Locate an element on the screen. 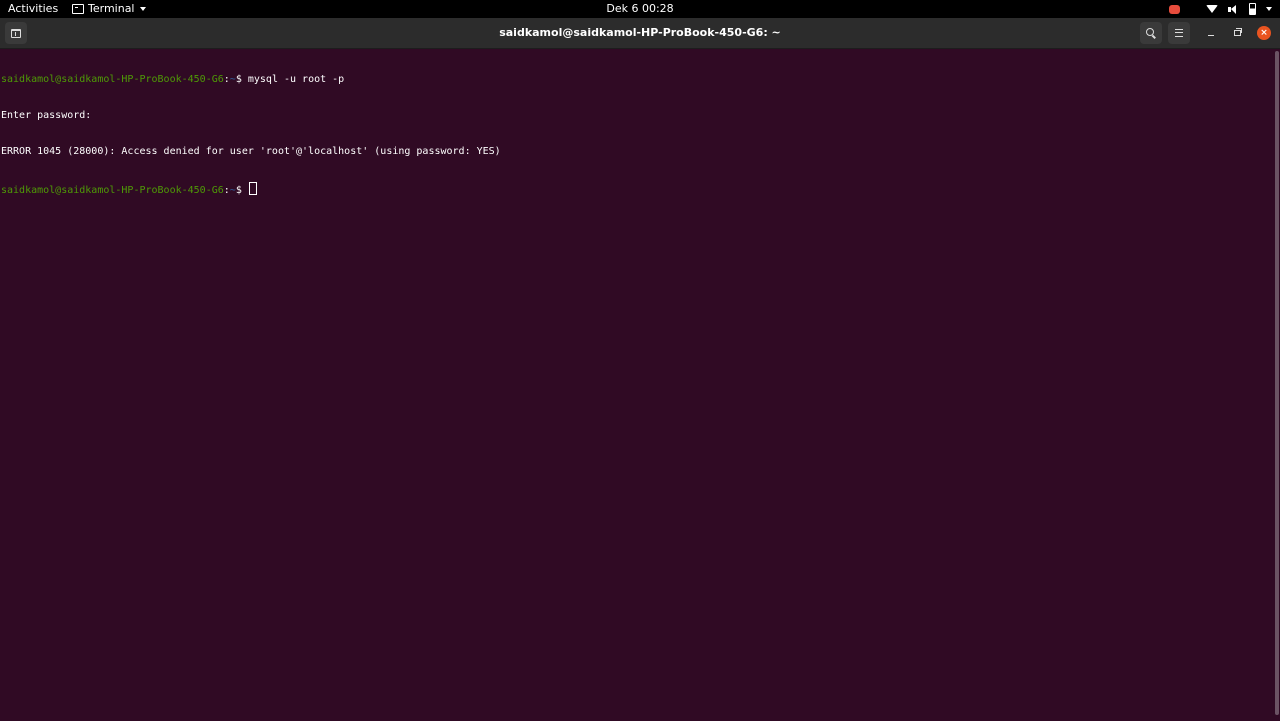  terminal-app-icon is located at coordinates (78, 8).